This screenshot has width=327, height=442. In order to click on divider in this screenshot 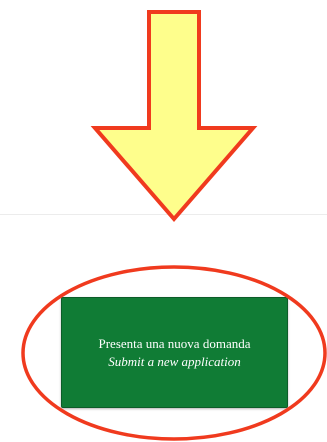, I will do `click(163, 214)`.